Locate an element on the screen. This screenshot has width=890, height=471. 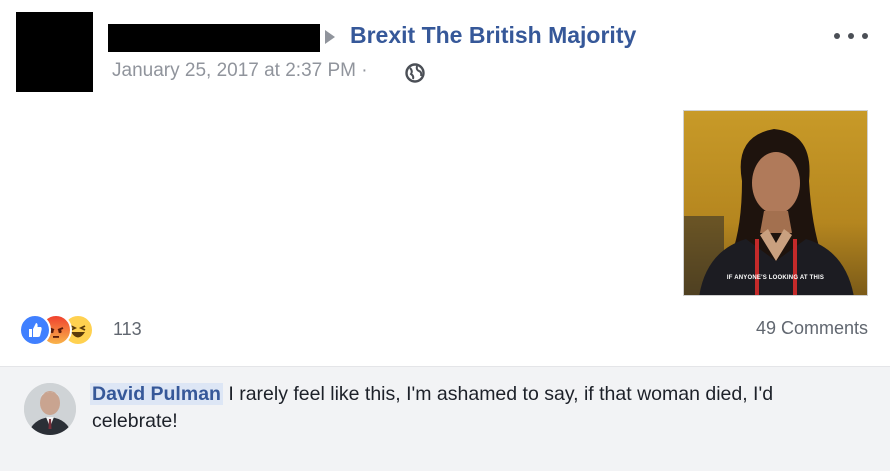
author-avatar-redacted is located at coordinates (54, 52).